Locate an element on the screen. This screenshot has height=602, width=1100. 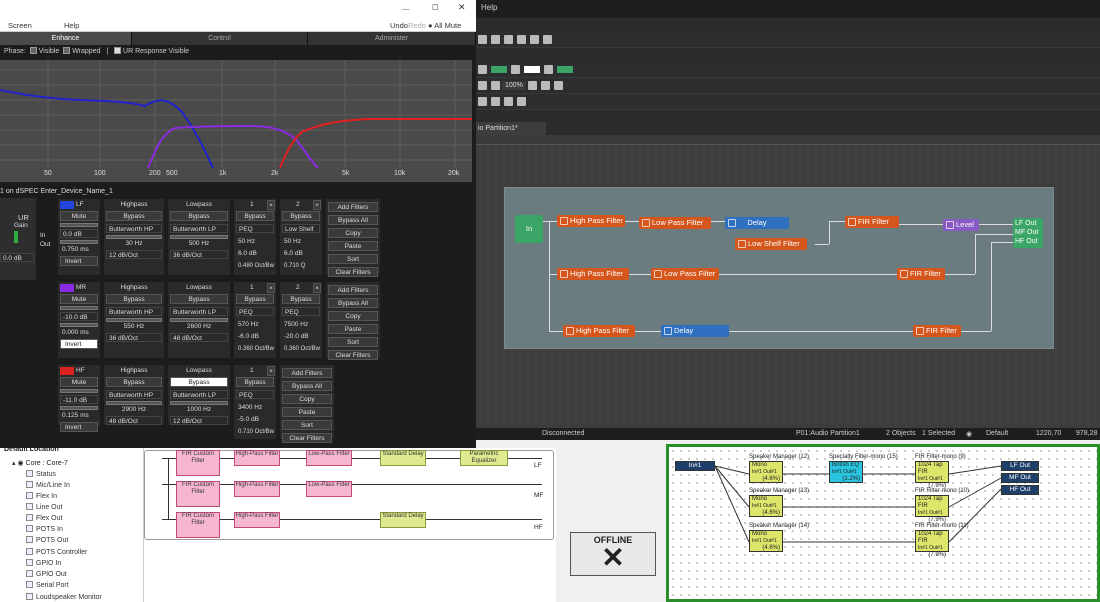
tree-core: ▴ ◉ Core : Core-7 is located at coordinates (40, 463).